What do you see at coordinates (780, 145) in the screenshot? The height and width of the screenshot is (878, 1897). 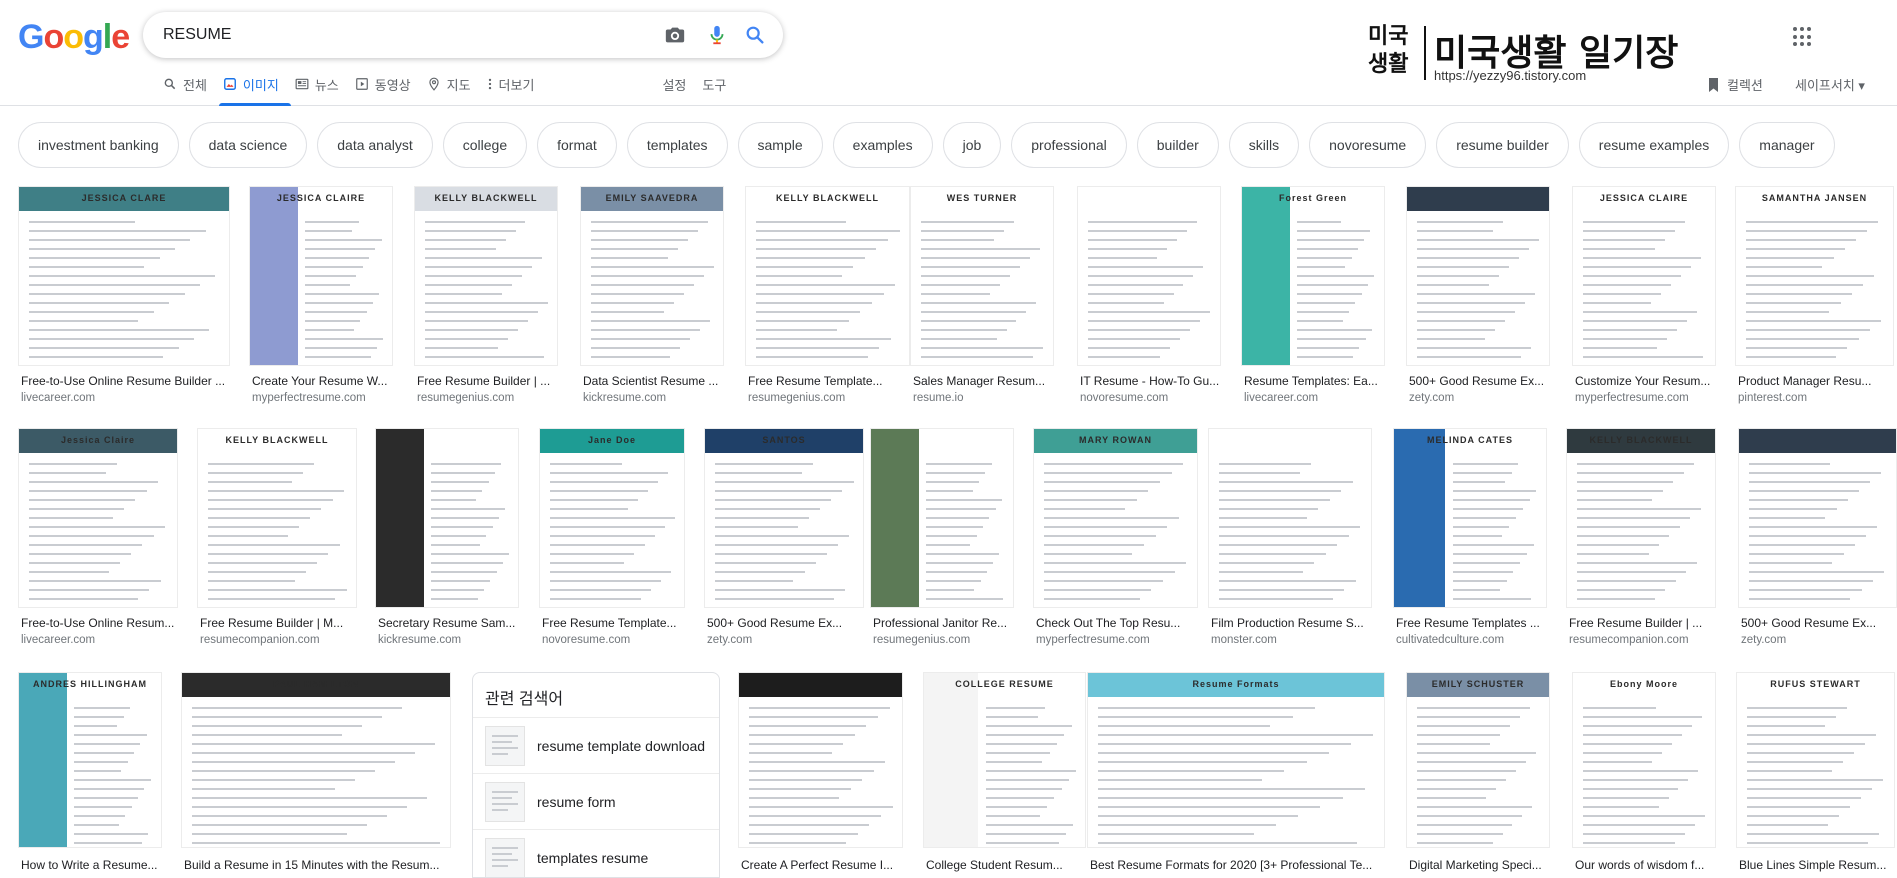 I see `filter-chip: sample` at bounding box center [780, 145].